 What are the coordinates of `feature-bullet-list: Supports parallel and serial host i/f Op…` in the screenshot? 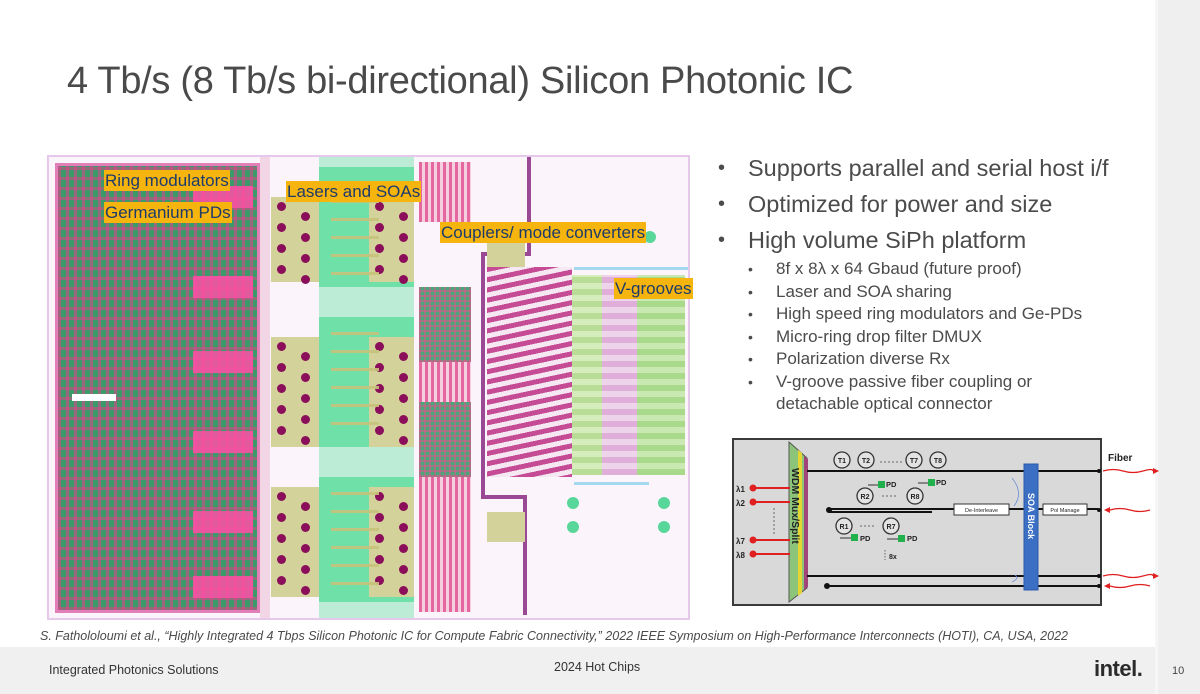 It's located at (913, 283).